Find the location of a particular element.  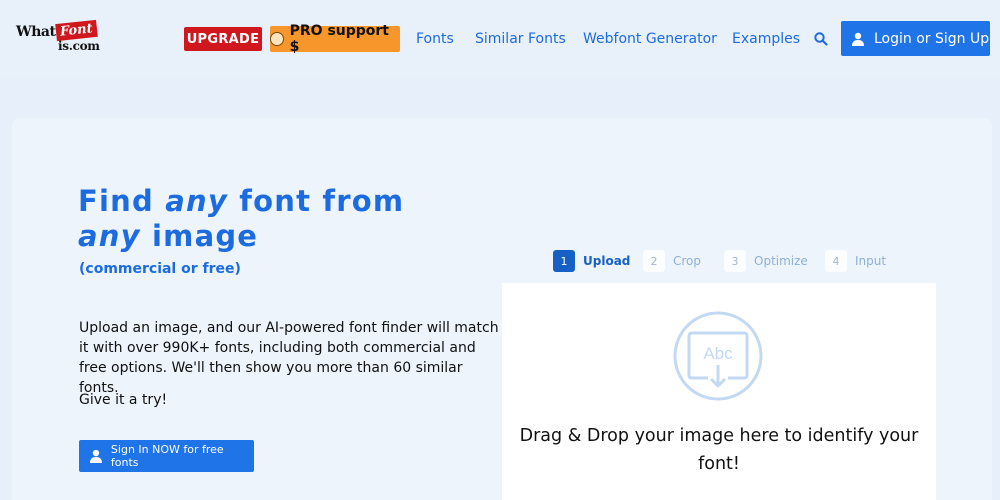

login-signup-button: Login or Sign Up is located at coordinates (915, 38).